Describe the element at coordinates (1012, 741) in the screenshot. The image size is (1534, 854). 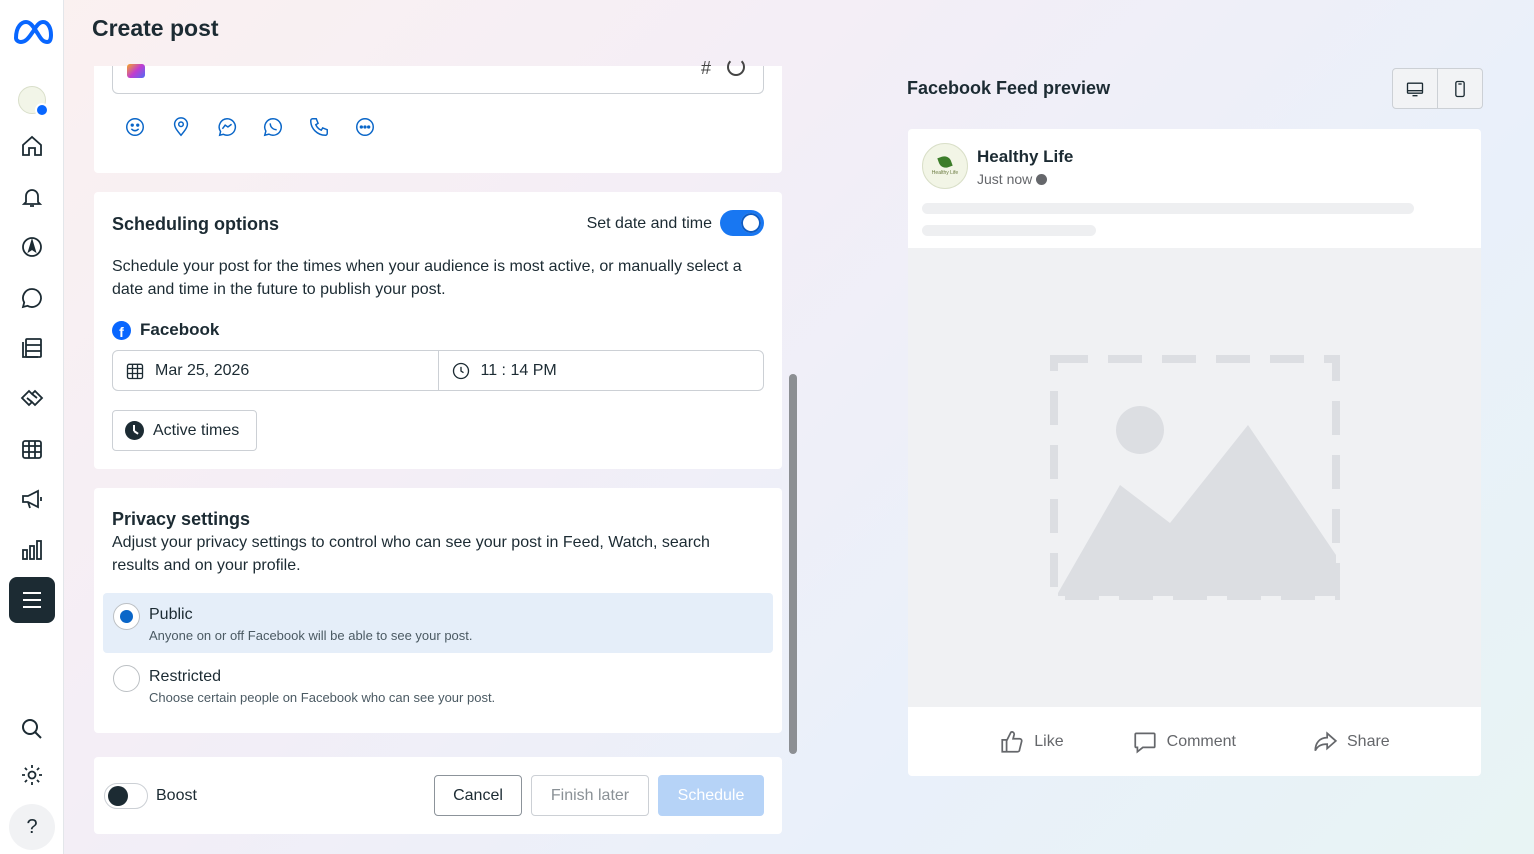
I see `thumbs-up-icon` at that location.